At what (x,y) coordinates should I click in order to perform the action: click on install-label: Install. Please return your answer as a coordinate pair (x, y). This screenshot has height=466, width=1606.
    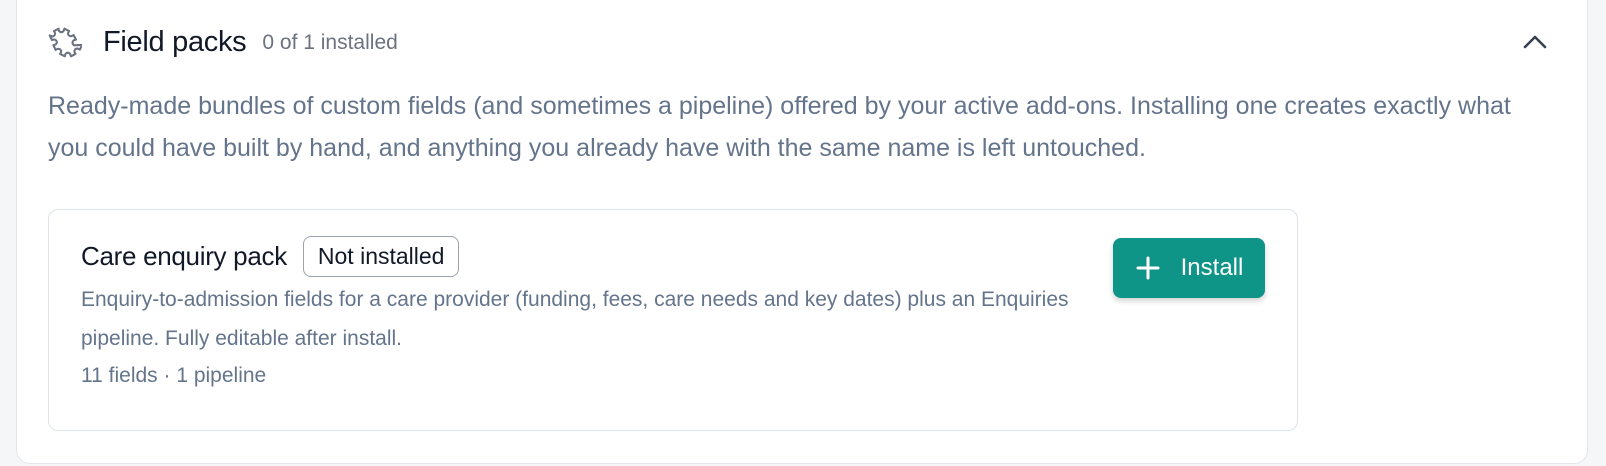
    Looking at the image, I should click on (1212, 267).